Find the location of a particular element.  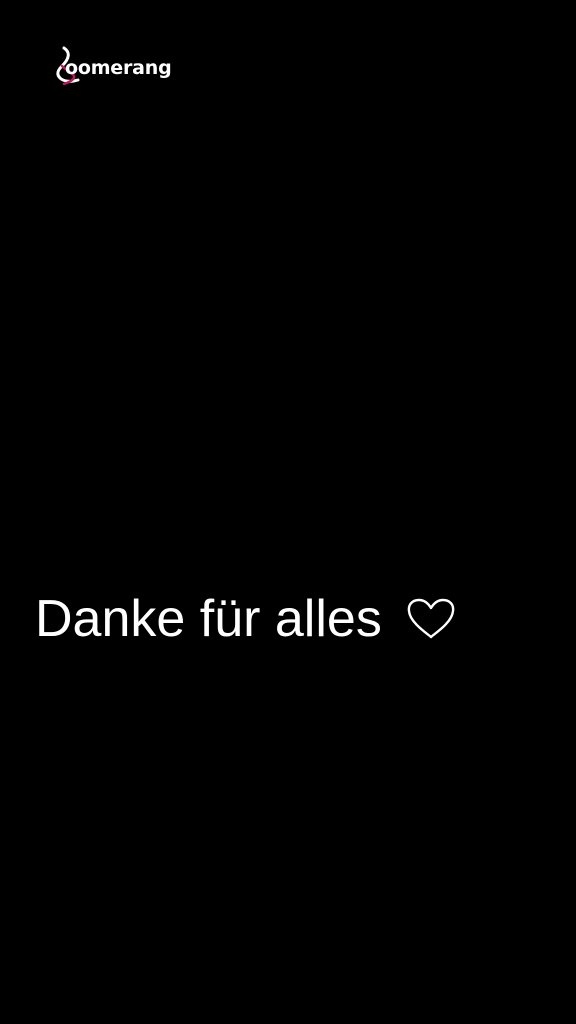

boomerang-logo: oomerang is located at coordinates (113, 69).